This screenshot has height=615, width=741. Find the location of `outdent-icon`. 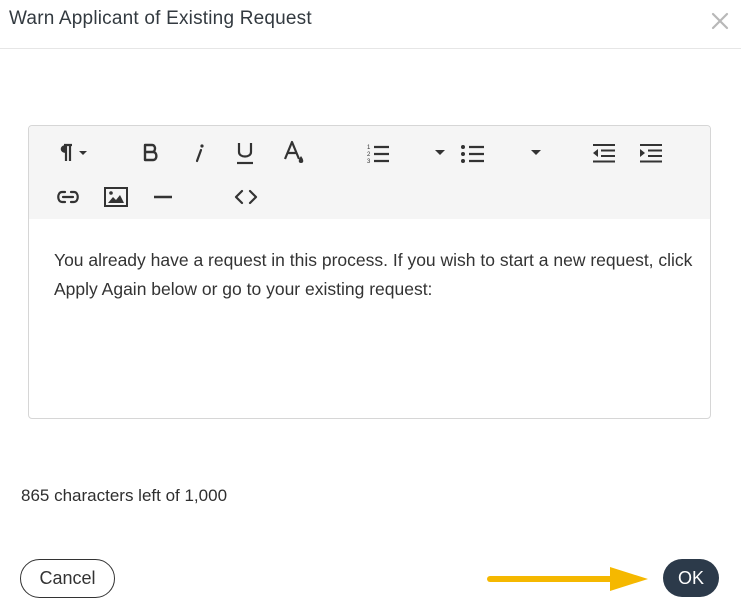

outdent-icon is located at coordinates (604, 153).